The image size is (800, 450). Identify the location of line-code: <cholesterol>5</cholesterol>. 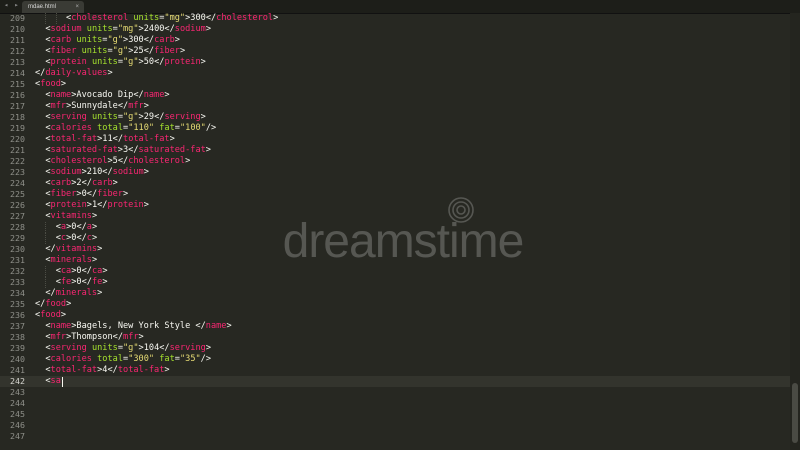
(112, 161).